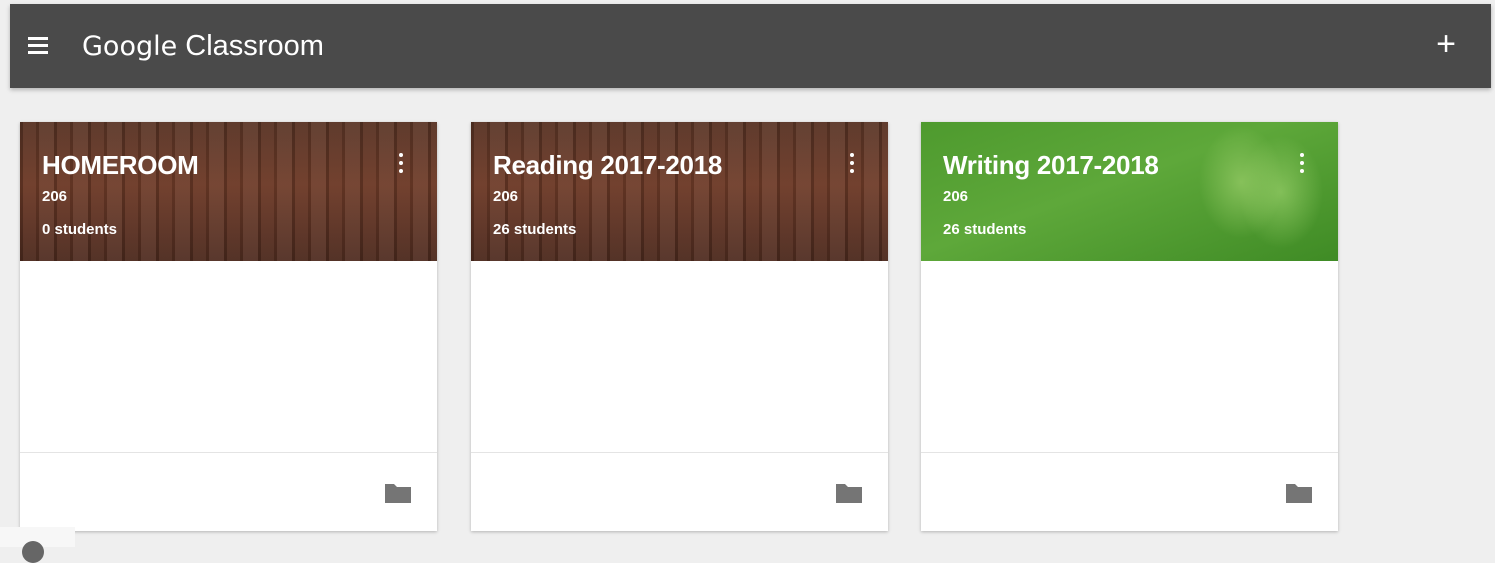  What do you see at coordinates (750, 46) in the screenshot?
I see `top-app-bar: Google Classroom +` at bounding box center [750, 46].